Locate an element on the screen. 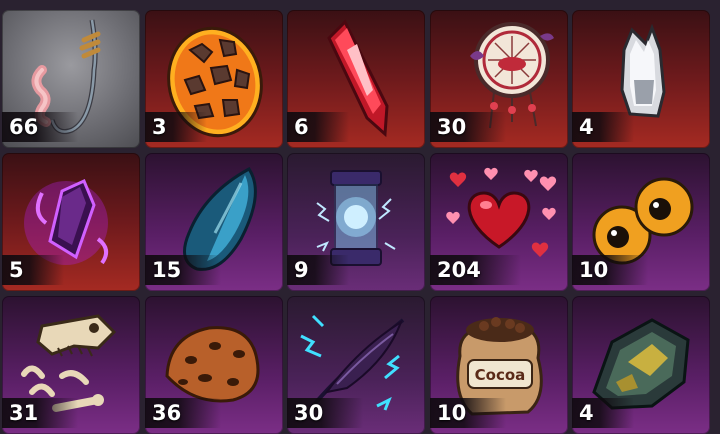 Image resolution: width=720 pixels, height=434 pixels. inventory-slot-storm-feather: 30 is located at coordinates (356, 365).